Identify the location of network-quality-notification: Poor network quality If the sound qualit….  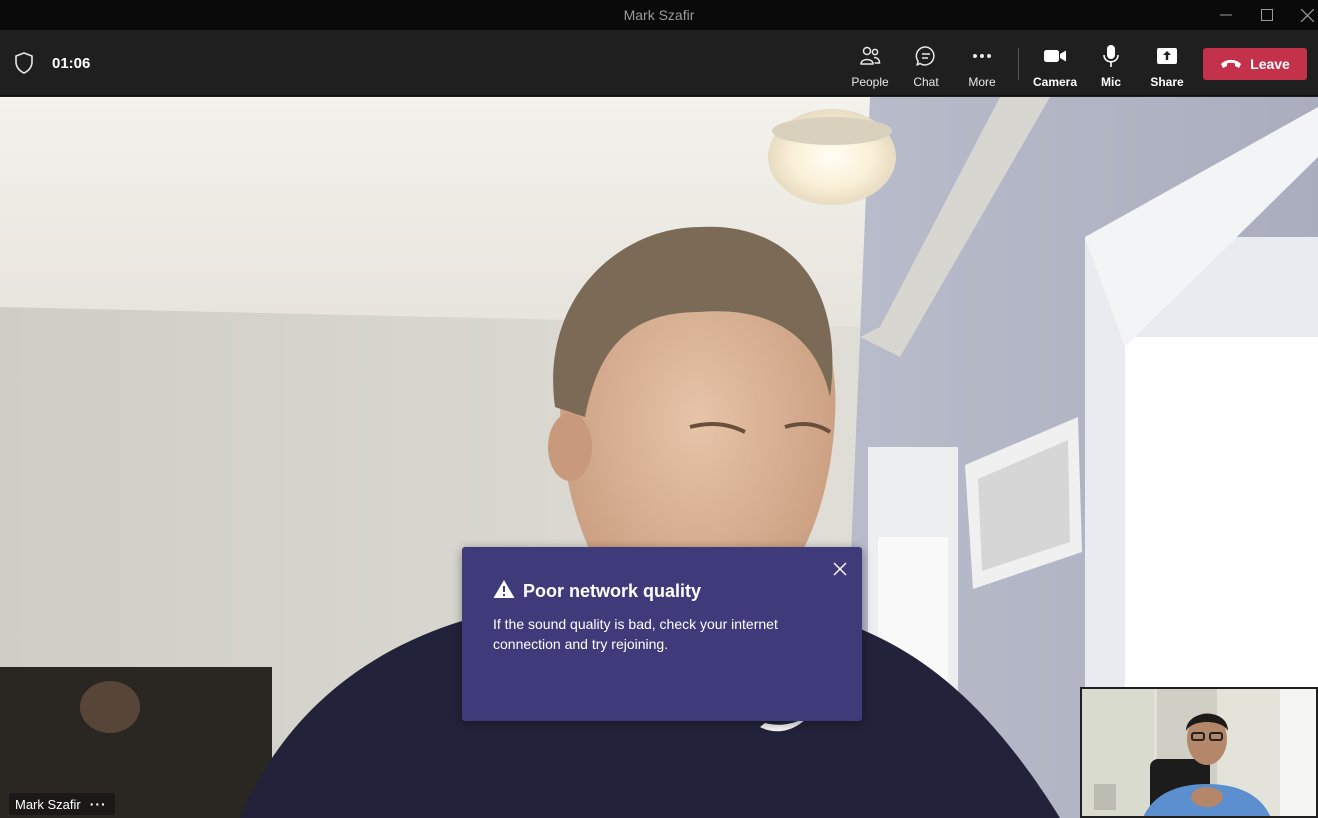
(662, 634).